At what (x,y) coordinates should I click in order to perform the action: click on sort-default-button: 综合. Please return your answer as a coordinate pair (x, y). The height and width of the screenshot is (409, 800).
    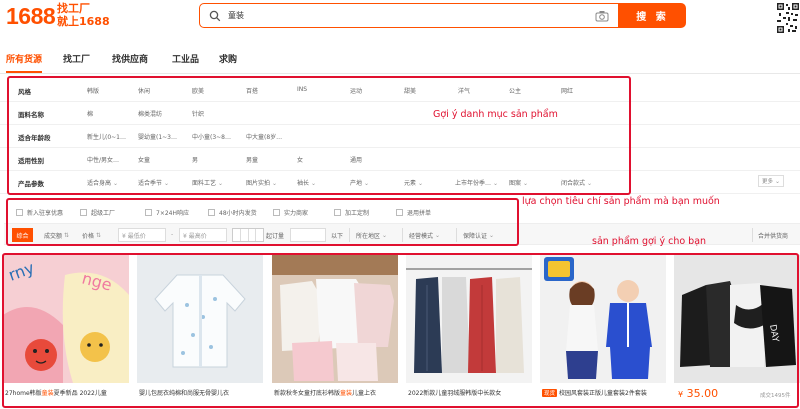
    Looking at the image, I should click on (22, 235).